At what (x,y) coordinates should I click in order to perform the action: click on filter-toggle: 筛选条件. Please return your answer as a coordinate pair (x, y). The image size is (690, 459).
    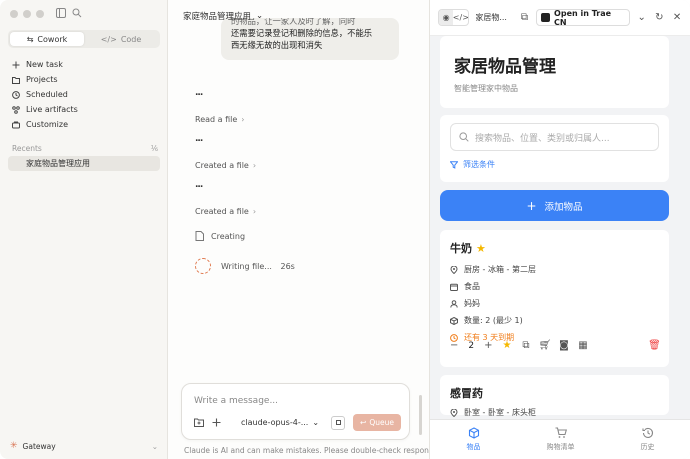
    Looking at the image, I should click on (554, 164).